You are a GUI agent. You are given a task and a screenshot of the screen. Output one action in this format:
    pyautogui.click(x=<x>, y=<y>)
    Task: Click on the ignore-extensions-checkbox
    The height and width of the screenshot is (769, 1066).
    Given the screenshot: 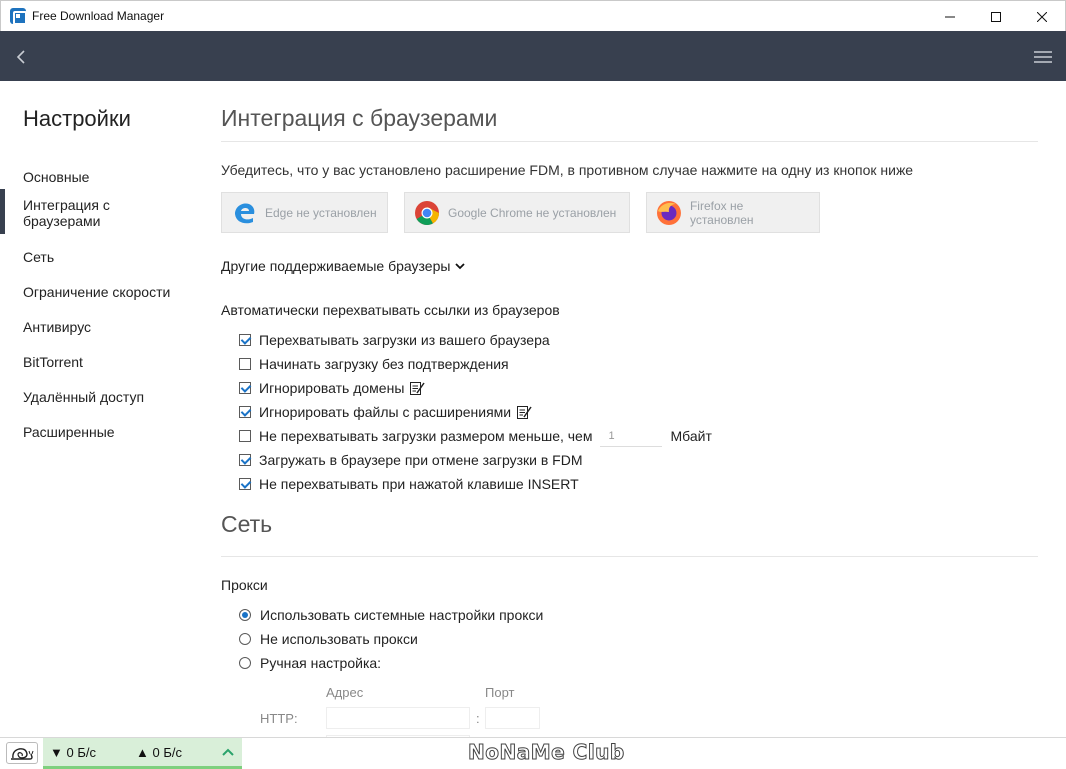 What is the action you would take?
    pyautogui.click(x=245, y=412)
    